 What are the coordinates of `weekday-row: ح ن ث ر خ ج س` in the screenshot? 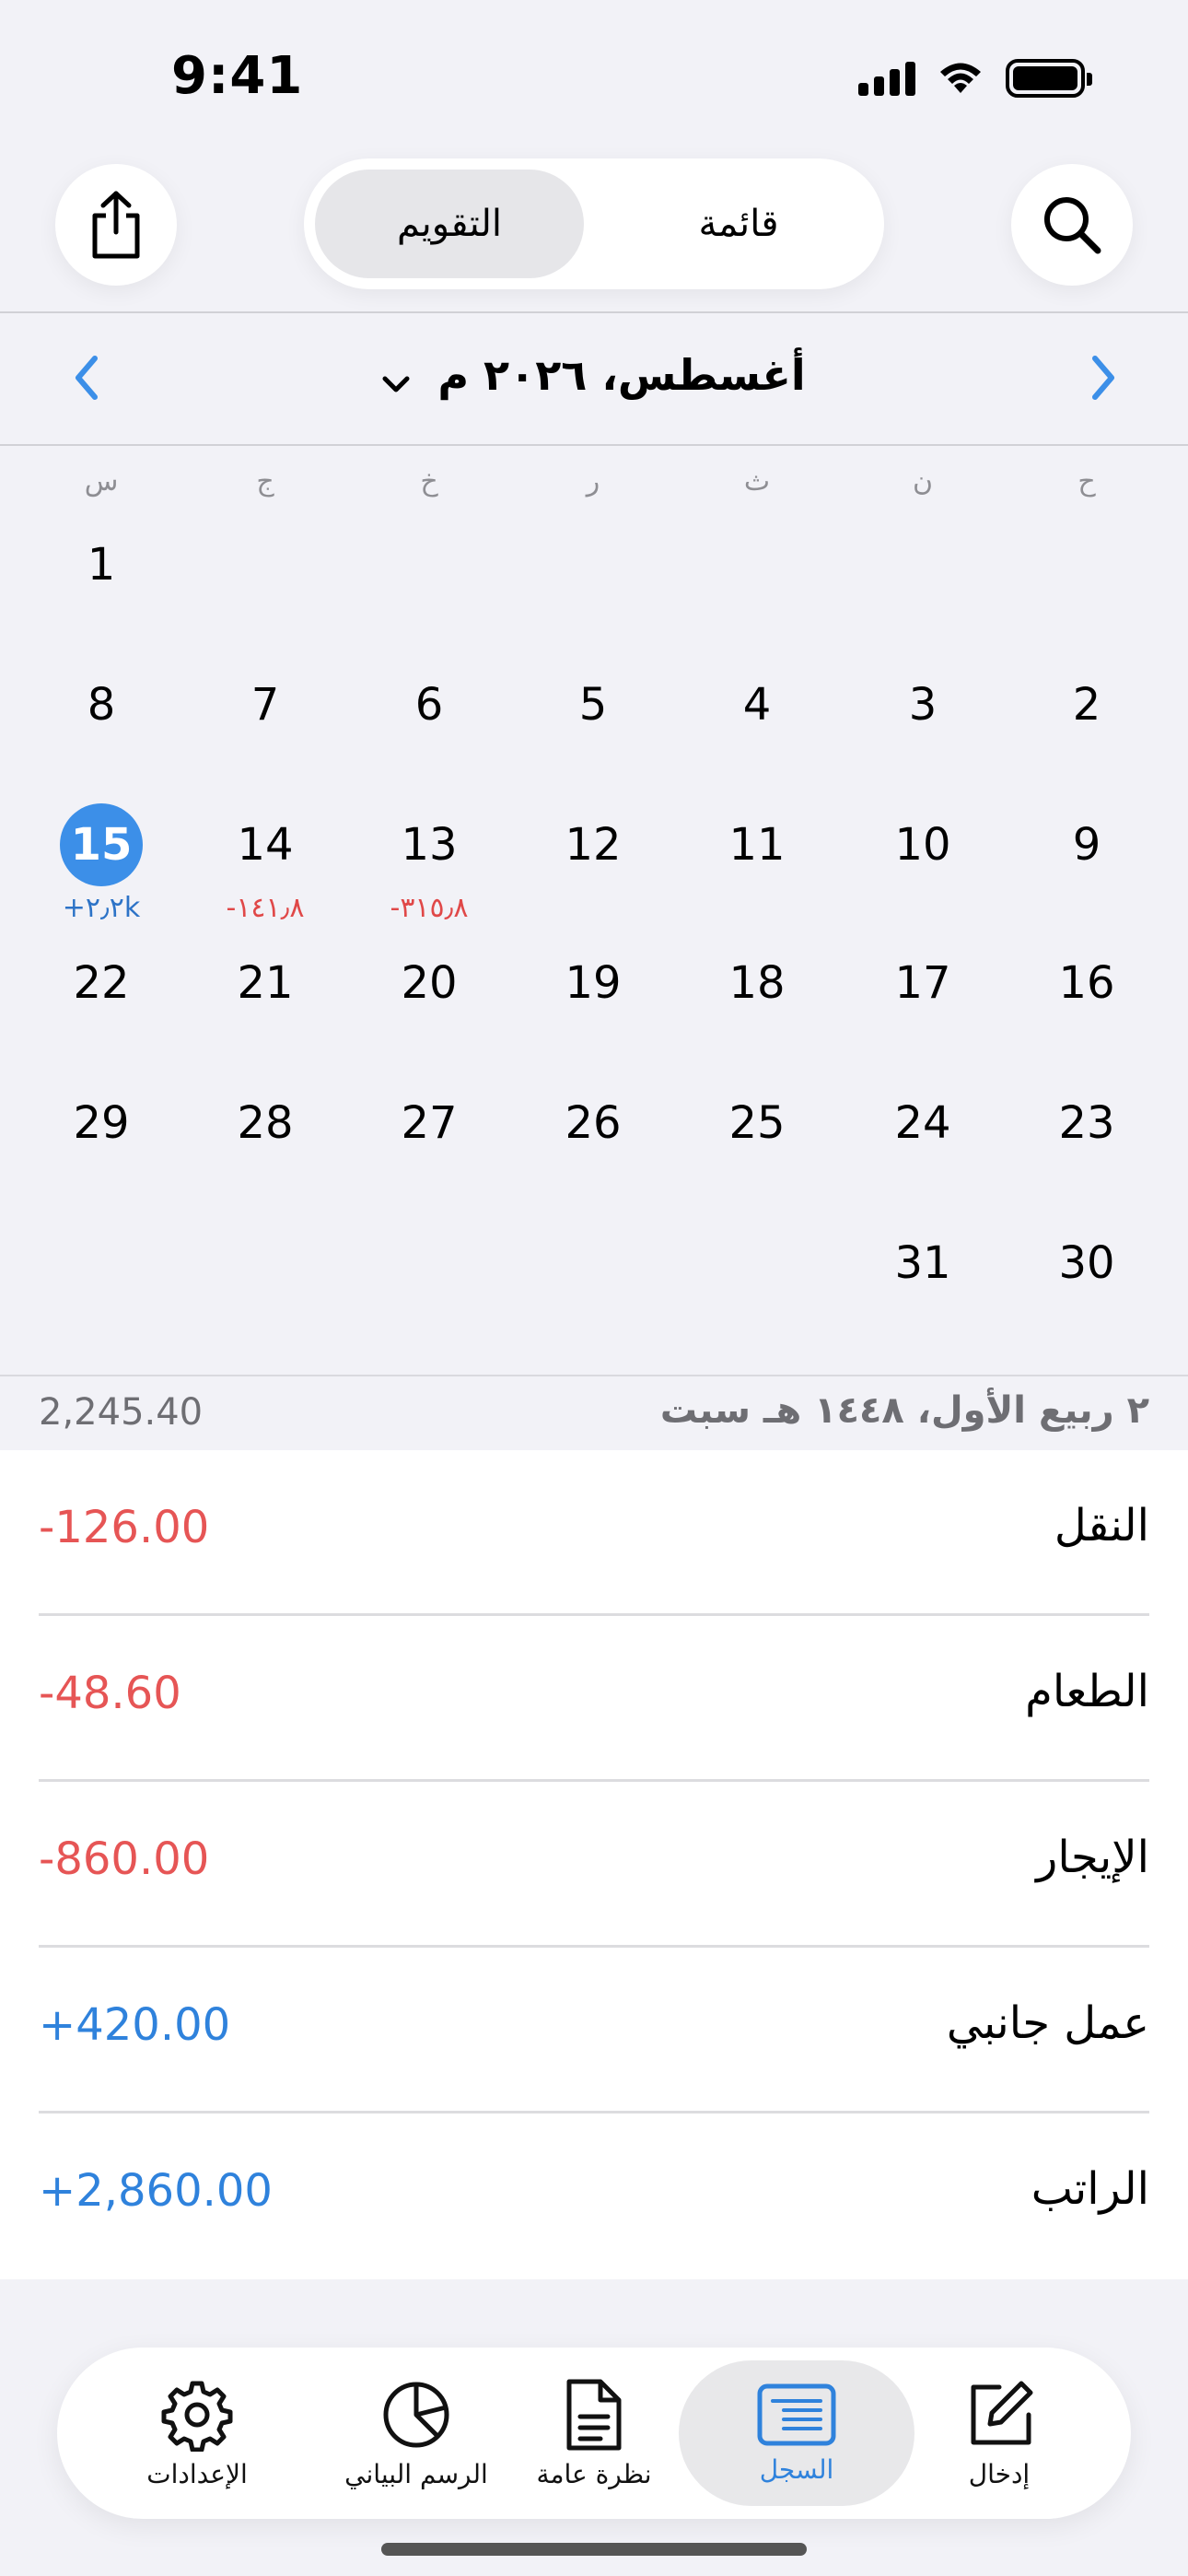 It's located at (594, 488).